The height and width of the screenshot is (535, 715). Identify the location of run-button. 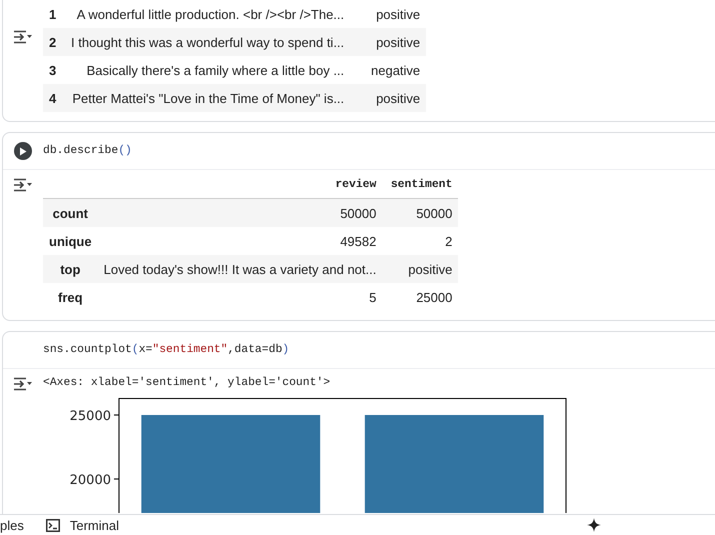
(23, 151).